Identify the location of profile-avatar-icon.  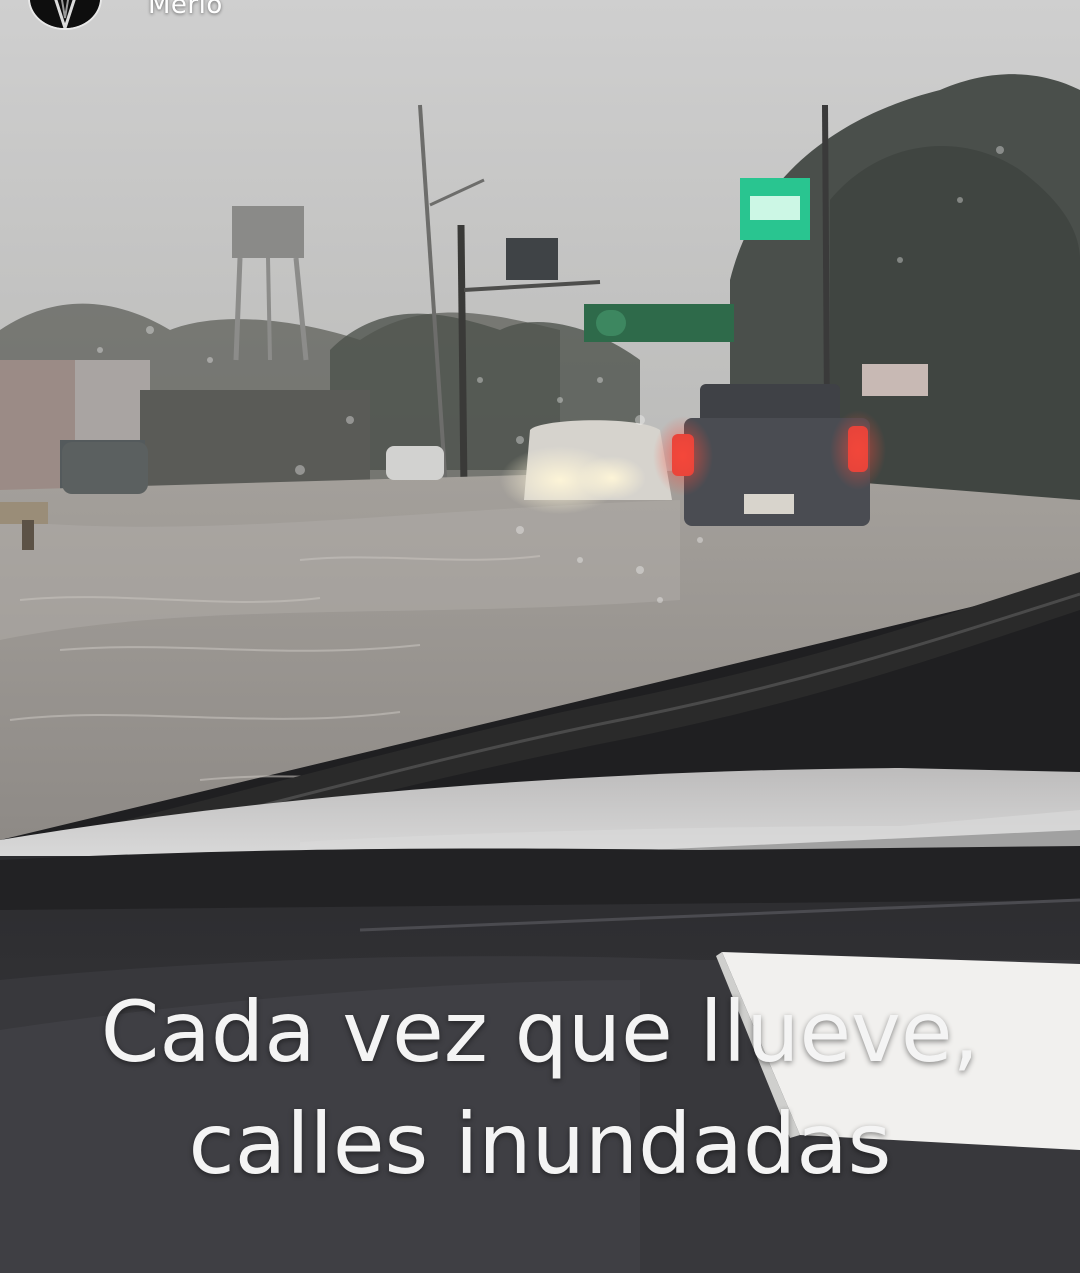
(65, 15).